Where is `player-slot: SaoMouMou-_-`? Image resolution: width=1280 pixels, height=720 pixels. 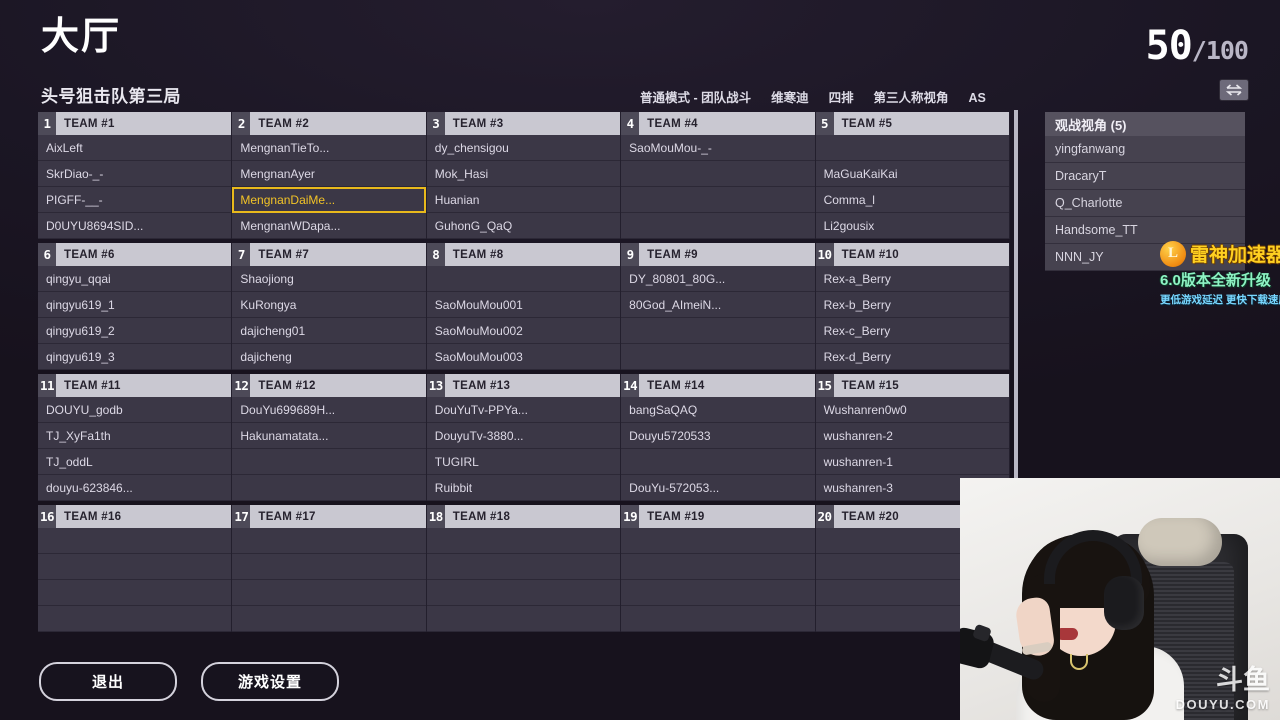
player-slot: SaoMouMou-_- is located at coordinates (718, 148).